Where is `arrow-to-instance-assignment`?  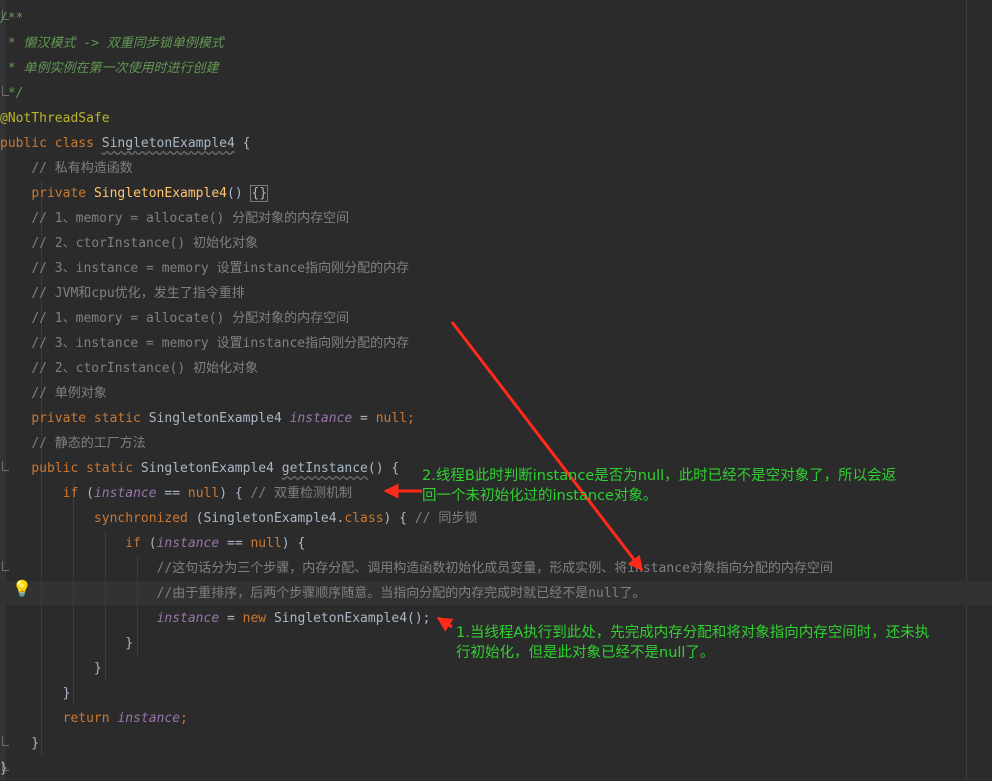
arrow-to-instance-assignment is located at coordinates (547, 446).